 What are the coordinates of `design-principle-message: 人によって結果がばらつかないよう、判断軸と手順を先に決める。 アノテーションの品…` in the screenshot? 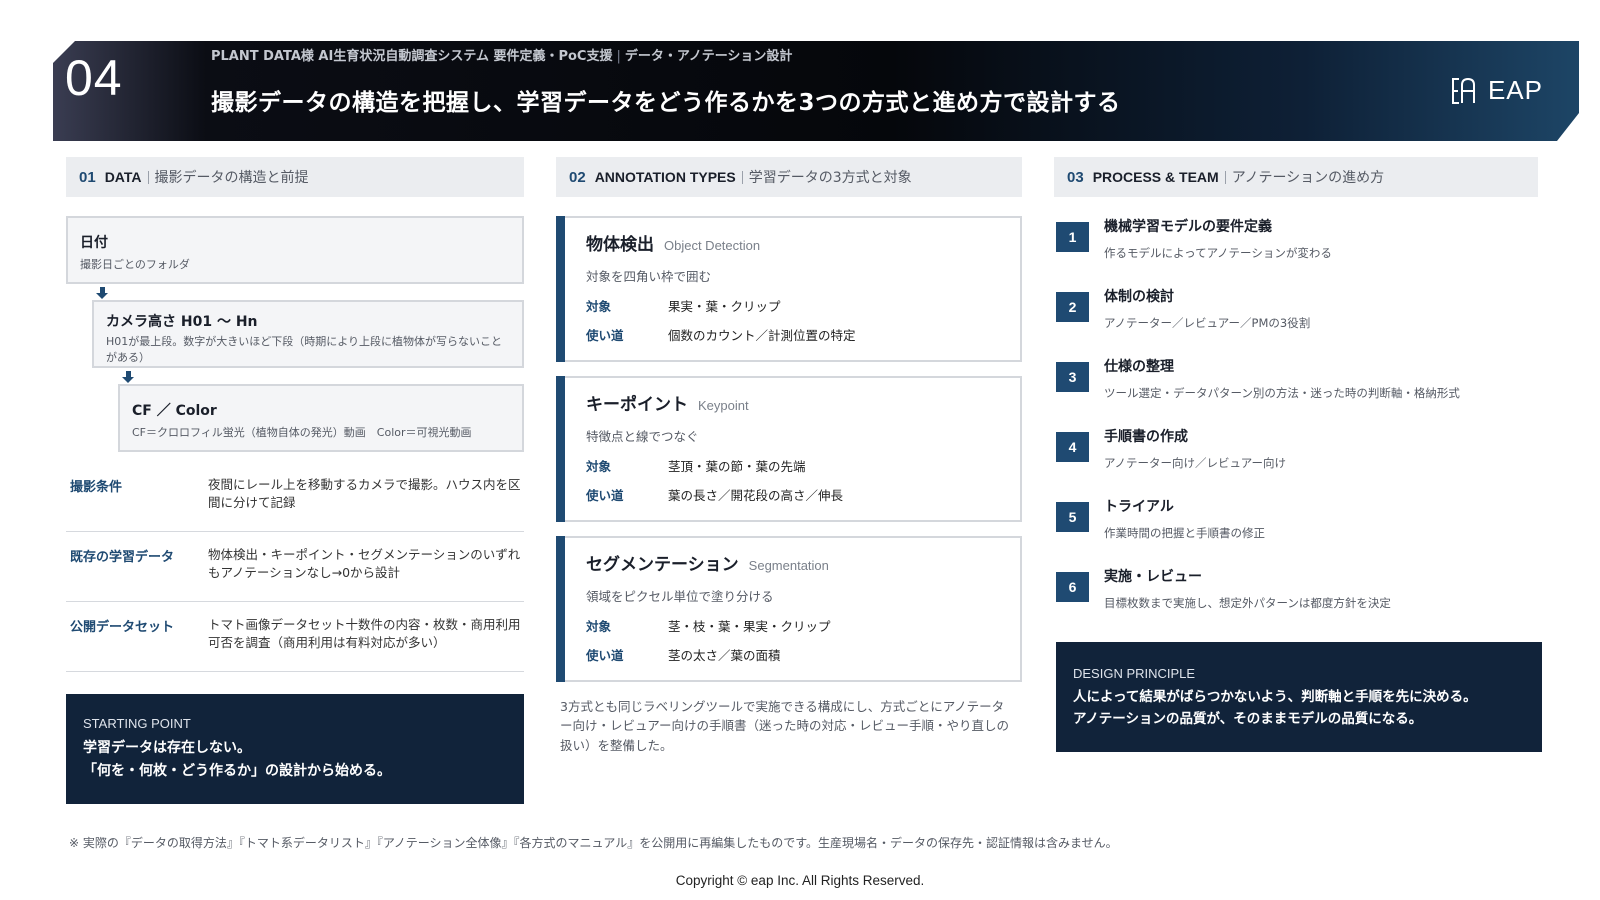 It's located at (1299, 708).